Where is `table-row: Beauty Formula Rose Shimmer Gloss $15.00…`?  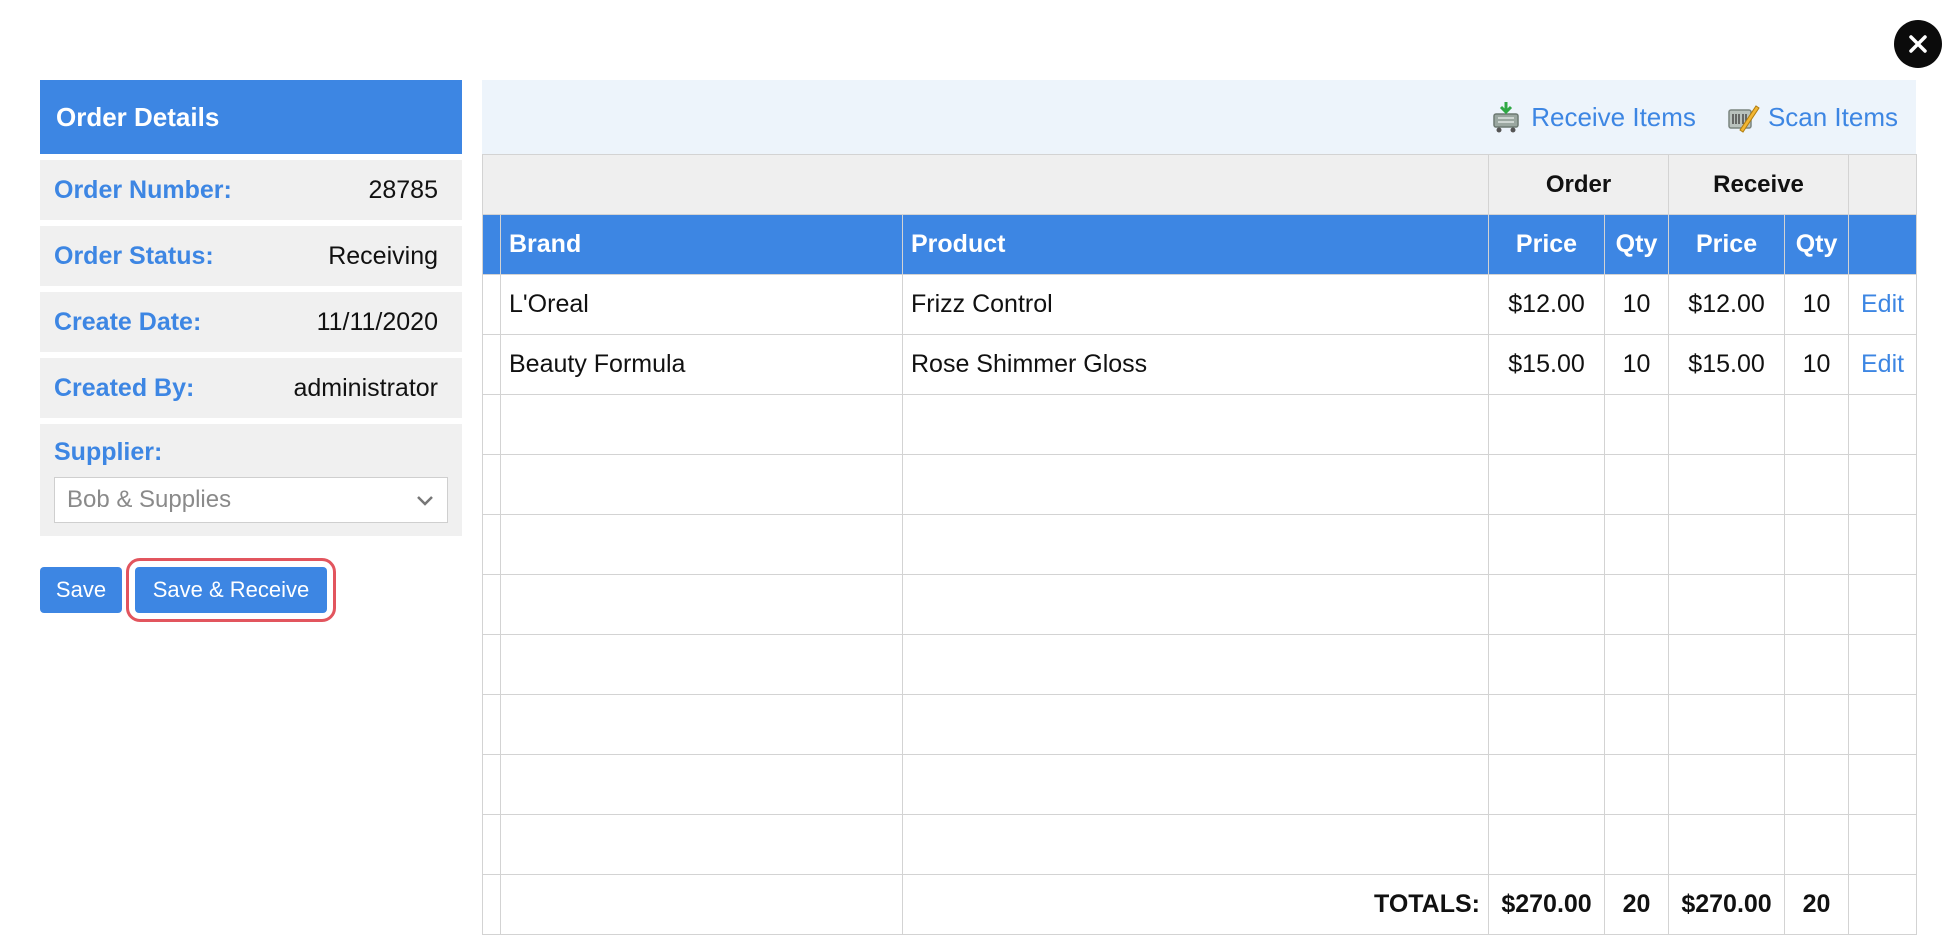 table-row: Beauty Formula Rose Shimmer Gloss $15.00… is located at coordinates (1200, 364).